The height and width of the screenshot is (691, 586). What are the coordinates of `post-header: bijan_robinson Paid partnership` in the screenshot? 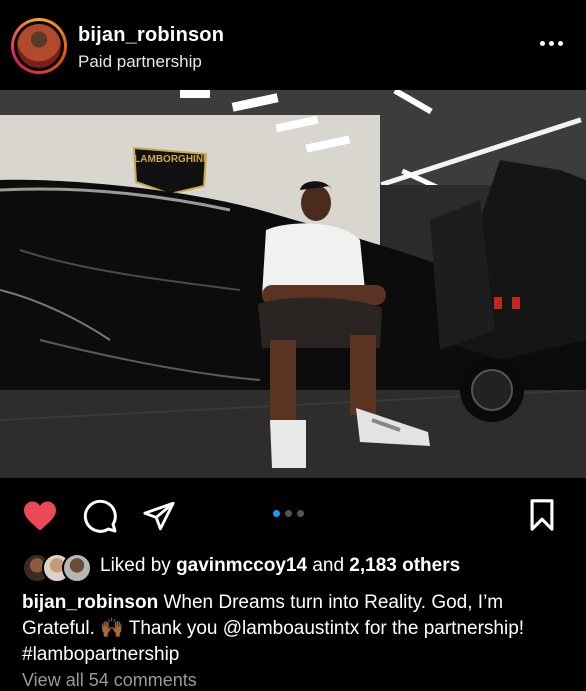 It's located at (293, 45).